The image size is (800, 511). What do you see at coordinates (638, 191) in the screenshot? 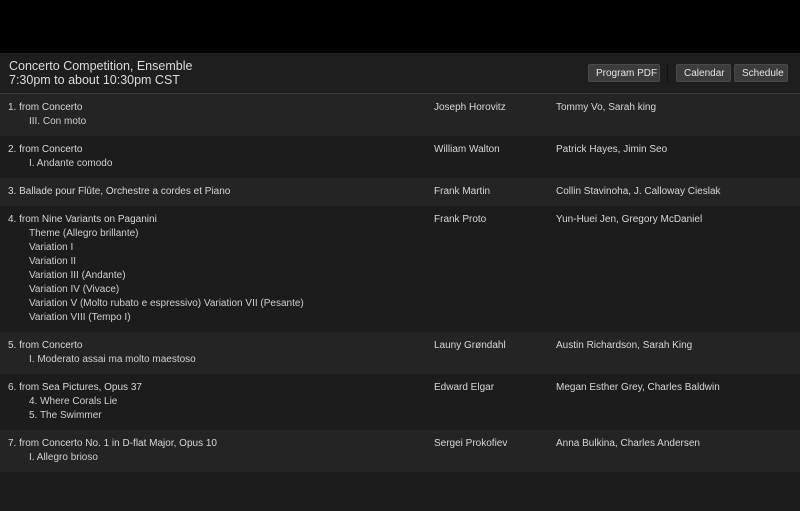
I see `performers: Collin Stavinoha, J. Calloway Cieslak` at bounding box center [638, 191].